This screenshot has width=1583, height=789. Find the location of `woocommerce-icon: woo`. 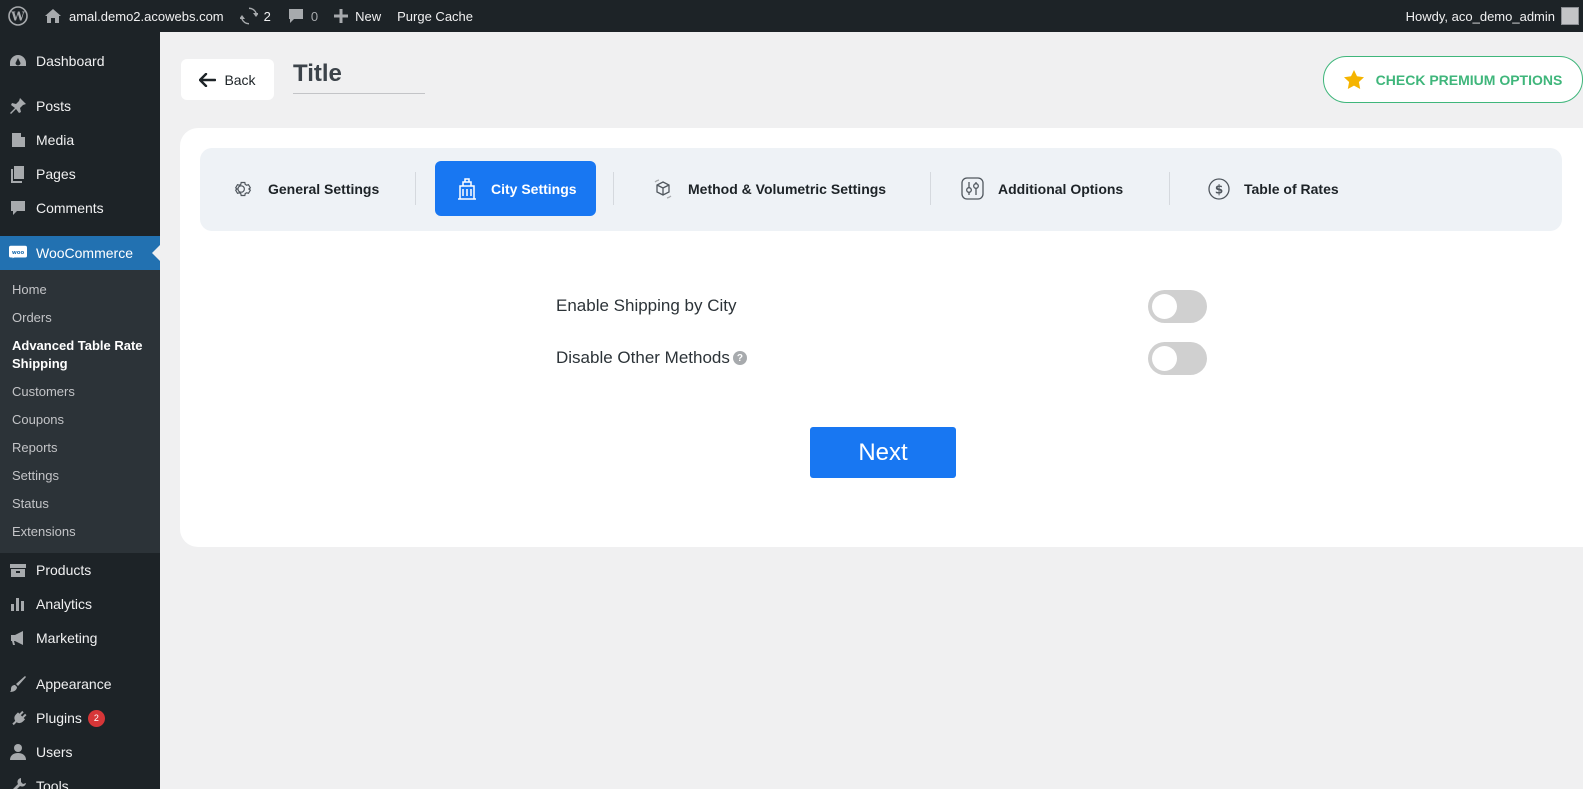

woocommerce-icon: woo is located at coordinates (18, 253).